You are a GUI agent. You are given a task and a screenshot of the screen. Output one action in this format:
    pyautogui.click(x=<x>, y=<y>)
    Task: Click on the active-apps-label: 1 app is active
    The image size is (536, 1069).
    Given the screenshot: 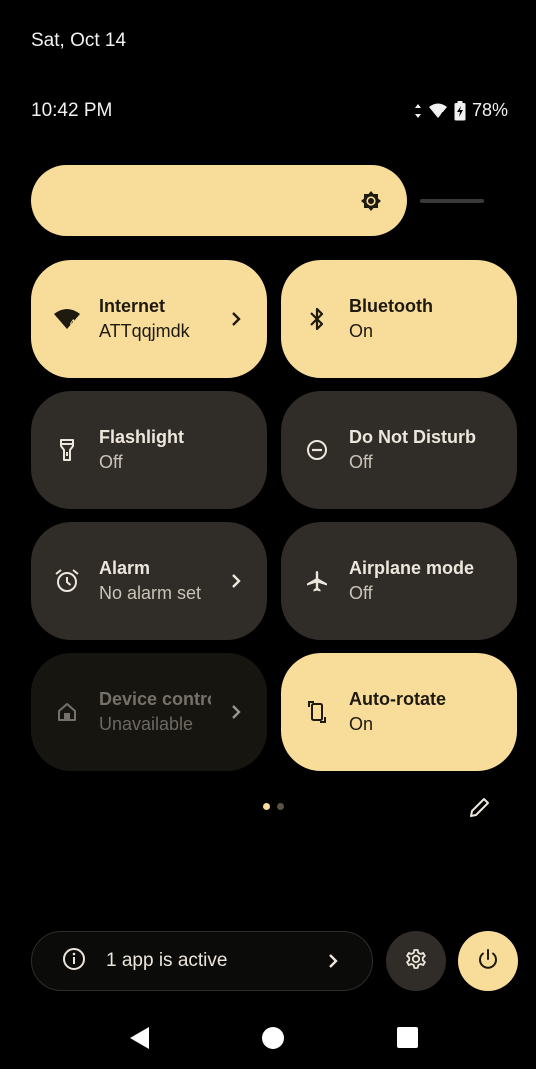 What is the action you would take?
    pyautogui.click(x=167, y=960)
    